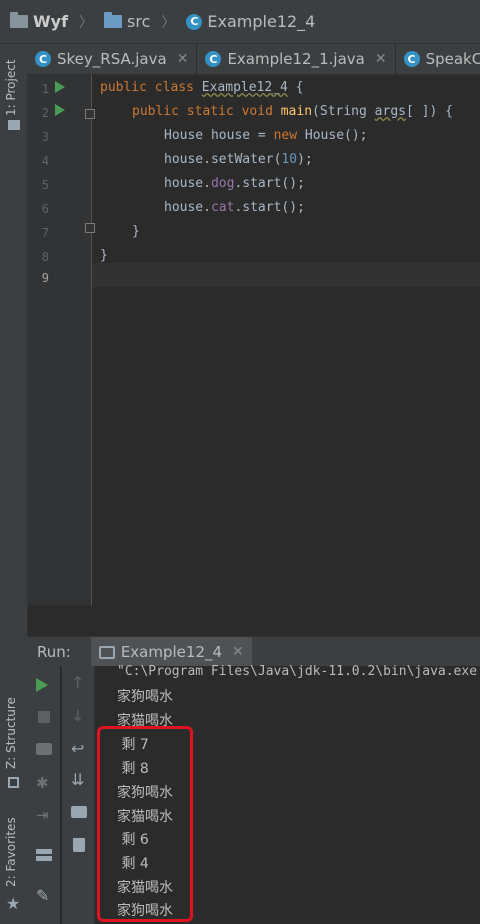 The width and height of the screenshot is (480, 924). Describe the element at coordinates (452, 59) in the screenshot. I see `tab-label: SpeakCar` at that location.